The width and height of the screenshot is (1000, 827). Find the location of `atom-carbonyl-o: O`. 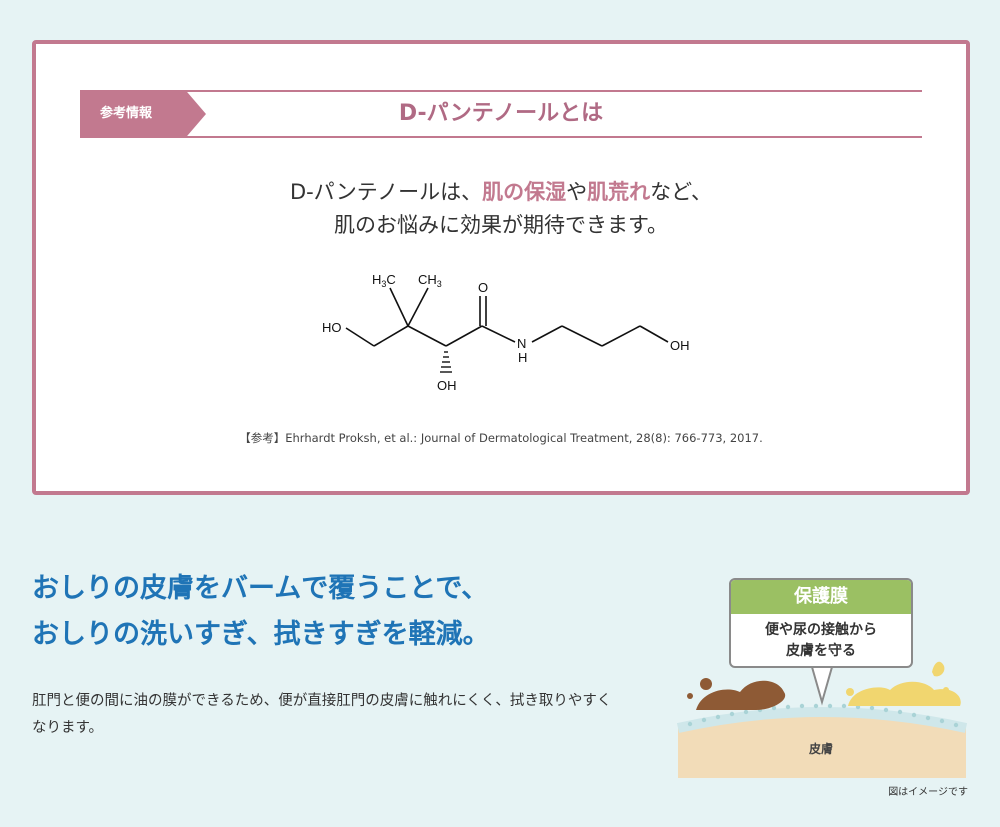

atom-carbonyl-o: O is located at coordinates (483, 287).